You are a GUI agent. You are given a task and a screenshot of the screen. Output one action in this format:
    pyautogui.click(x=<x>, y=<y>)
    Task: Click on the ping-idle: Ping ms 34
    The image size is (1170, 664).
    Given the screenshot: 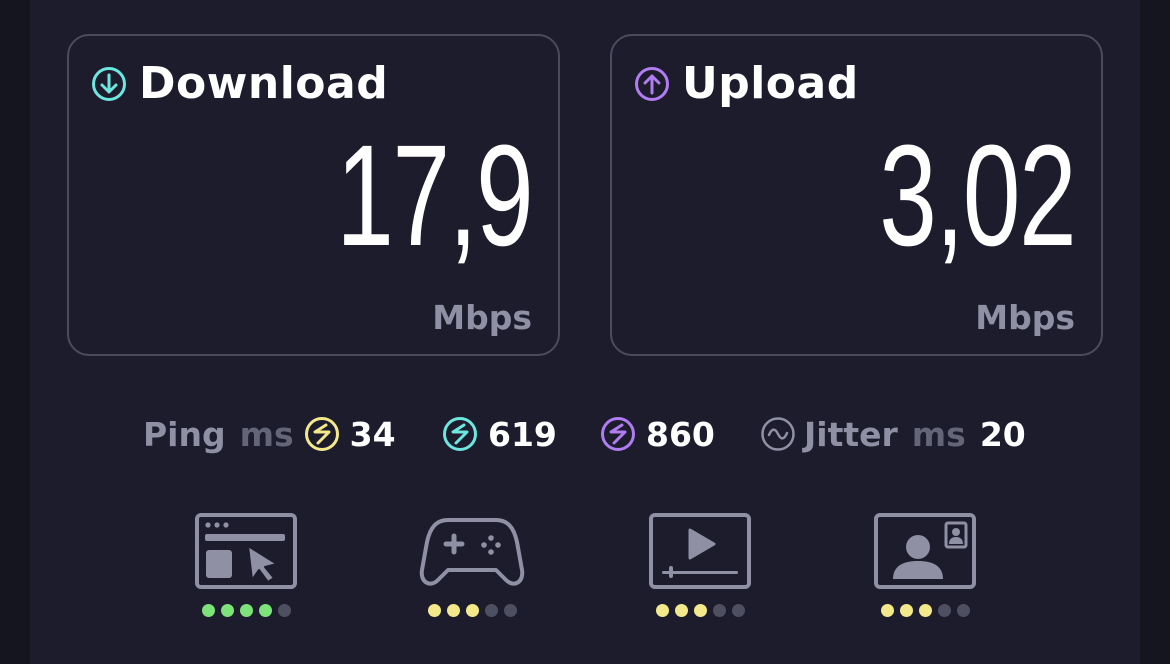 What is the action you would take?
    pyautogui.click(x=269, y=434)
    